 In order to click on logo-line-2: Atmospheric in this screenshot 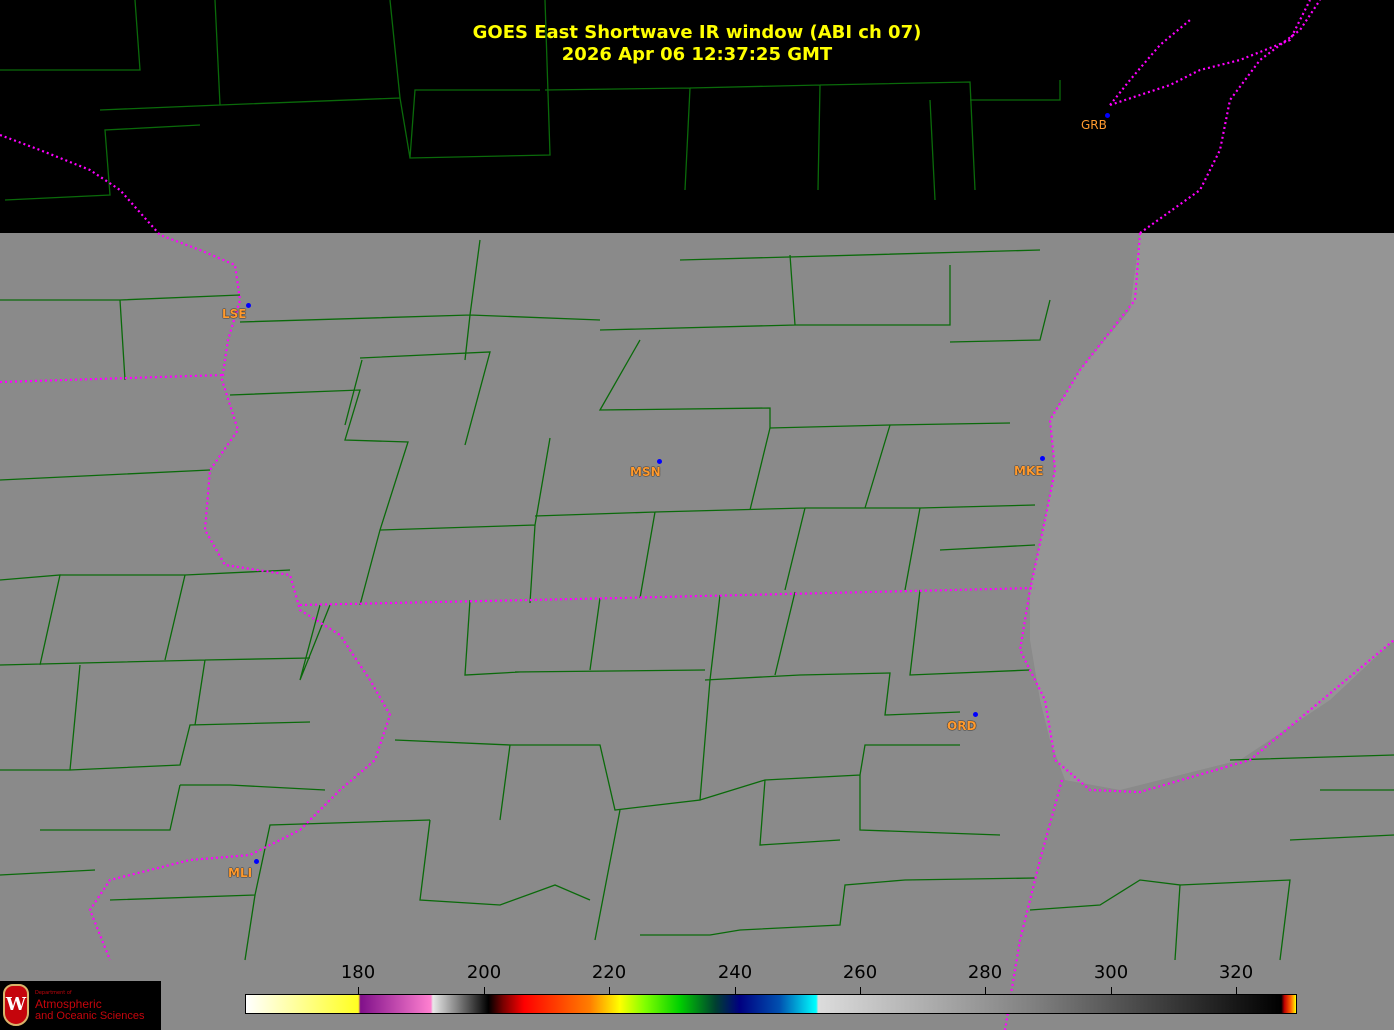, I will do `click(68, 1004)`.